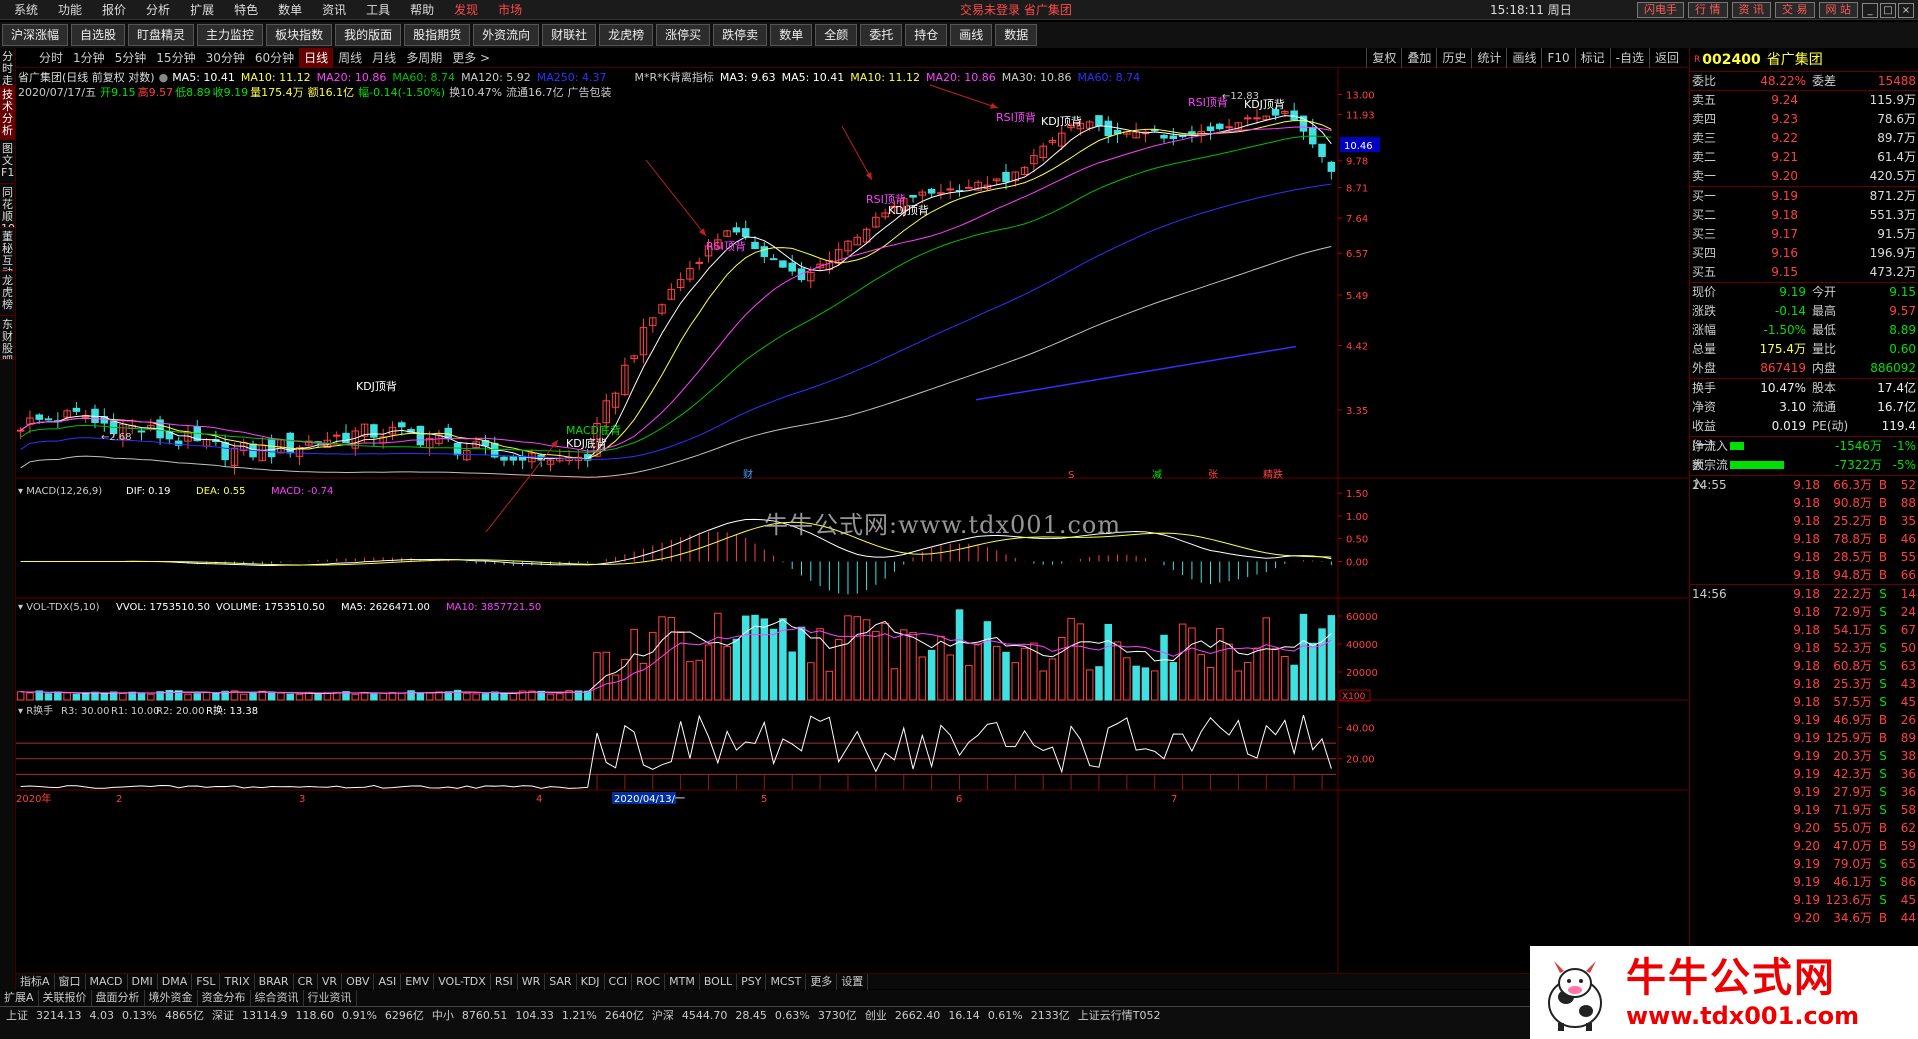 The image size is (1918, 1039). I want to click on close-icon: ×, so click(1906, 10).